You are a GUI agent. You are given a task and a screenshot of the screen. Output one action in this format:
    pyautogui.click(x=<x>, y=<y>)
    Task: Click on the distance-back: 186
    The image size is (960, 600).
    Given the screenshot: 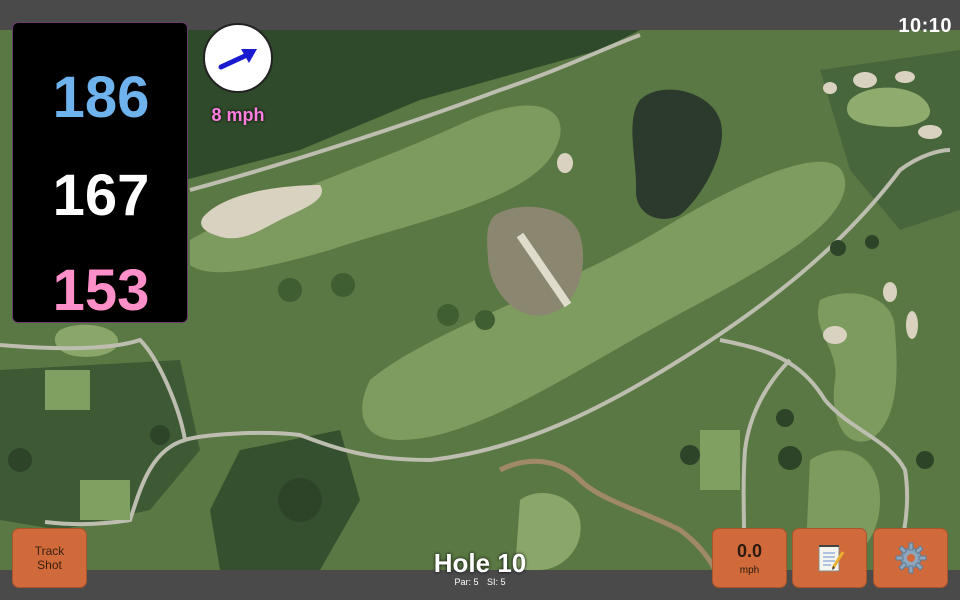 What is the action you would take?
    pyautogui.click(x=101, y=97)
    